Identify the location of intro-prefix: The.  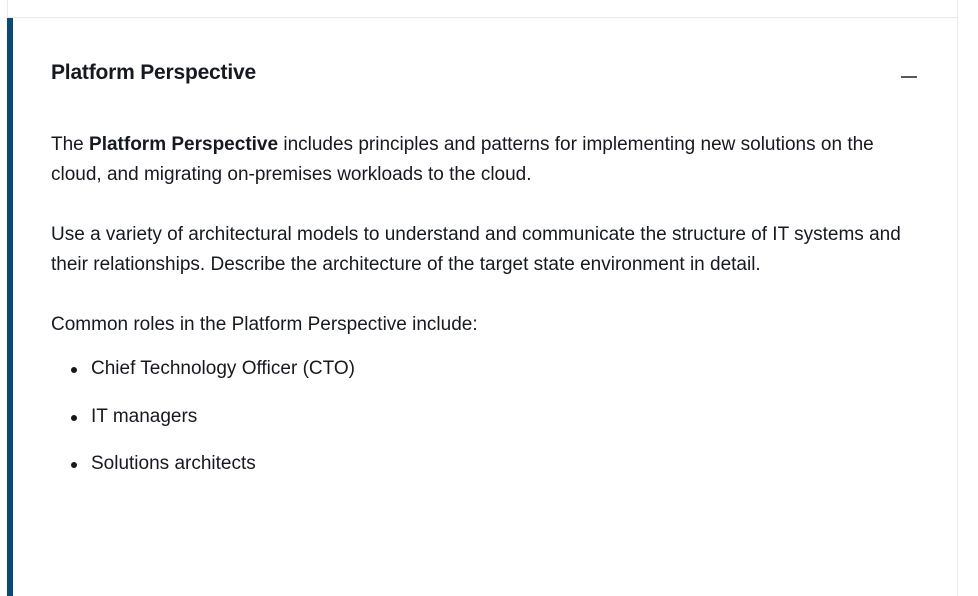
(70, 144).